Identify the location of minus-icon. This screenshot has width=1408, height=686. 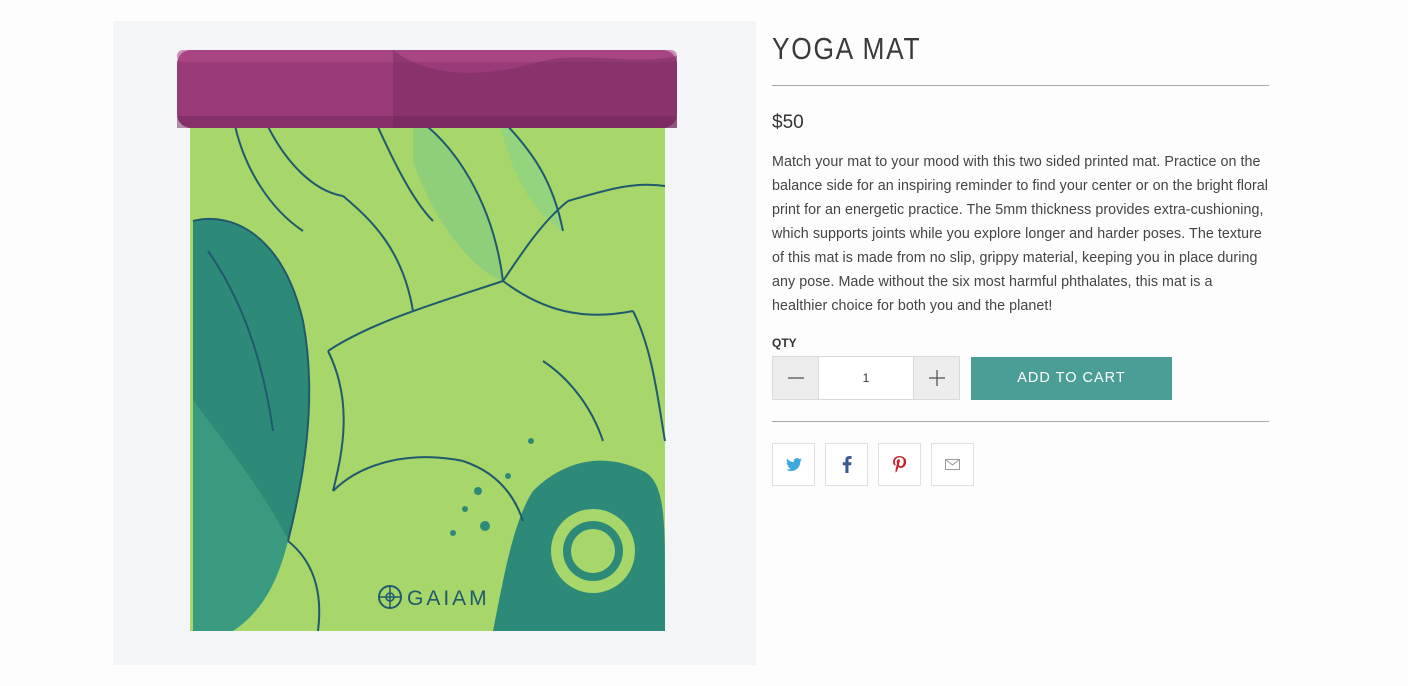
(795, 378).